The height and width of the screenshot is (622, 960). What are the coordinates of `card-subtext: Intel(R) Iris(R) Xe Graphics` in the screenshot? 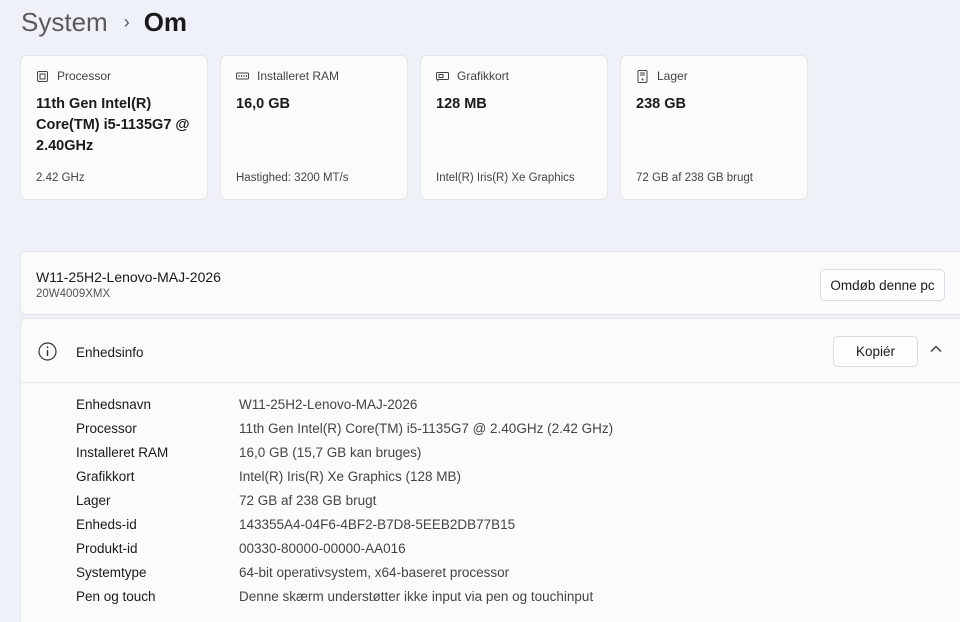 It's located at (505, 178).